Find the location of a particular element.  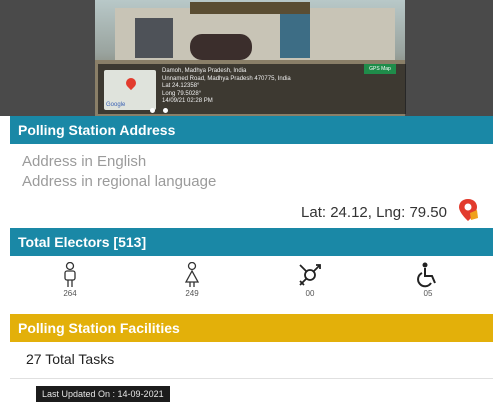

open-map-icon is located at coordinates (468, 210).